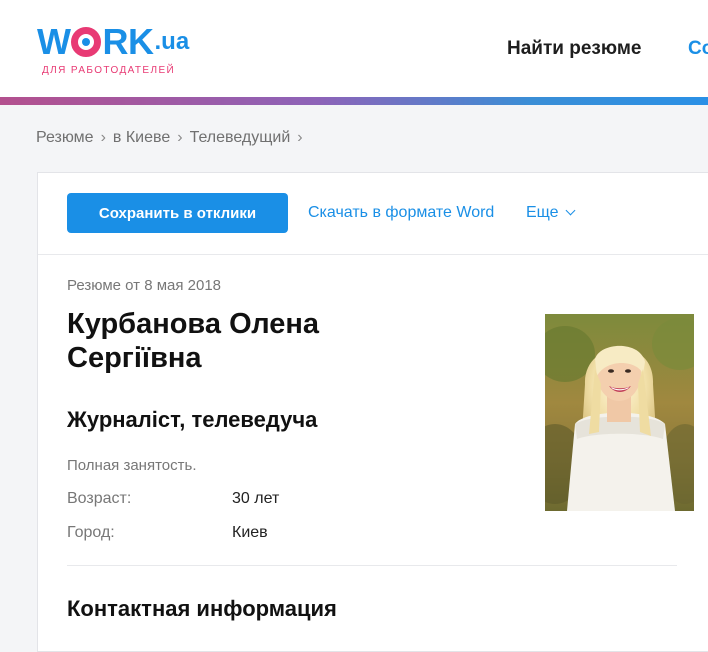 Image resolution: width=708 pixels, height=652 pixels. I want to click on candidate-photo, so click(619, 412).